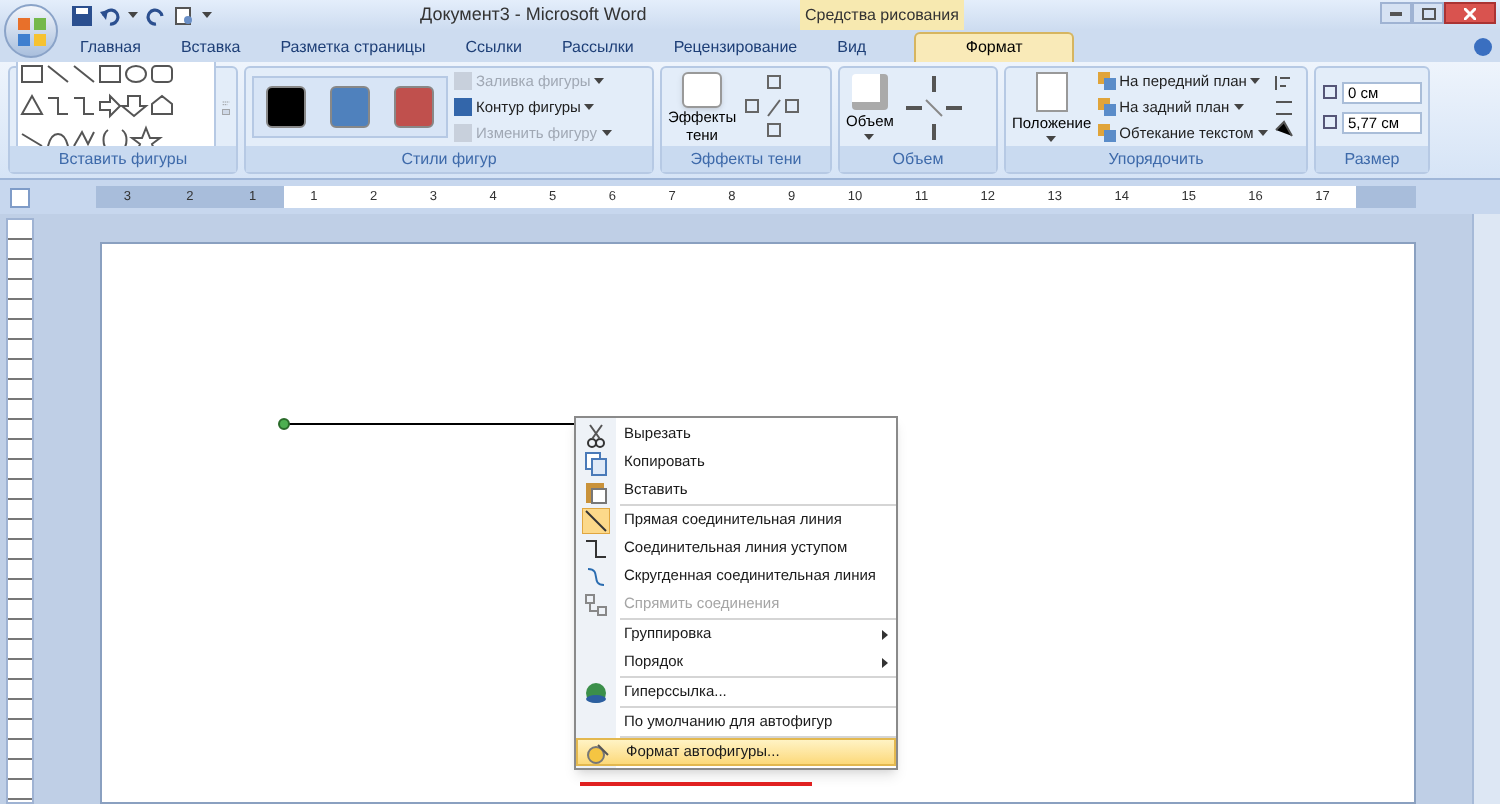  I want to click on close-icon, so click(1470, 13).